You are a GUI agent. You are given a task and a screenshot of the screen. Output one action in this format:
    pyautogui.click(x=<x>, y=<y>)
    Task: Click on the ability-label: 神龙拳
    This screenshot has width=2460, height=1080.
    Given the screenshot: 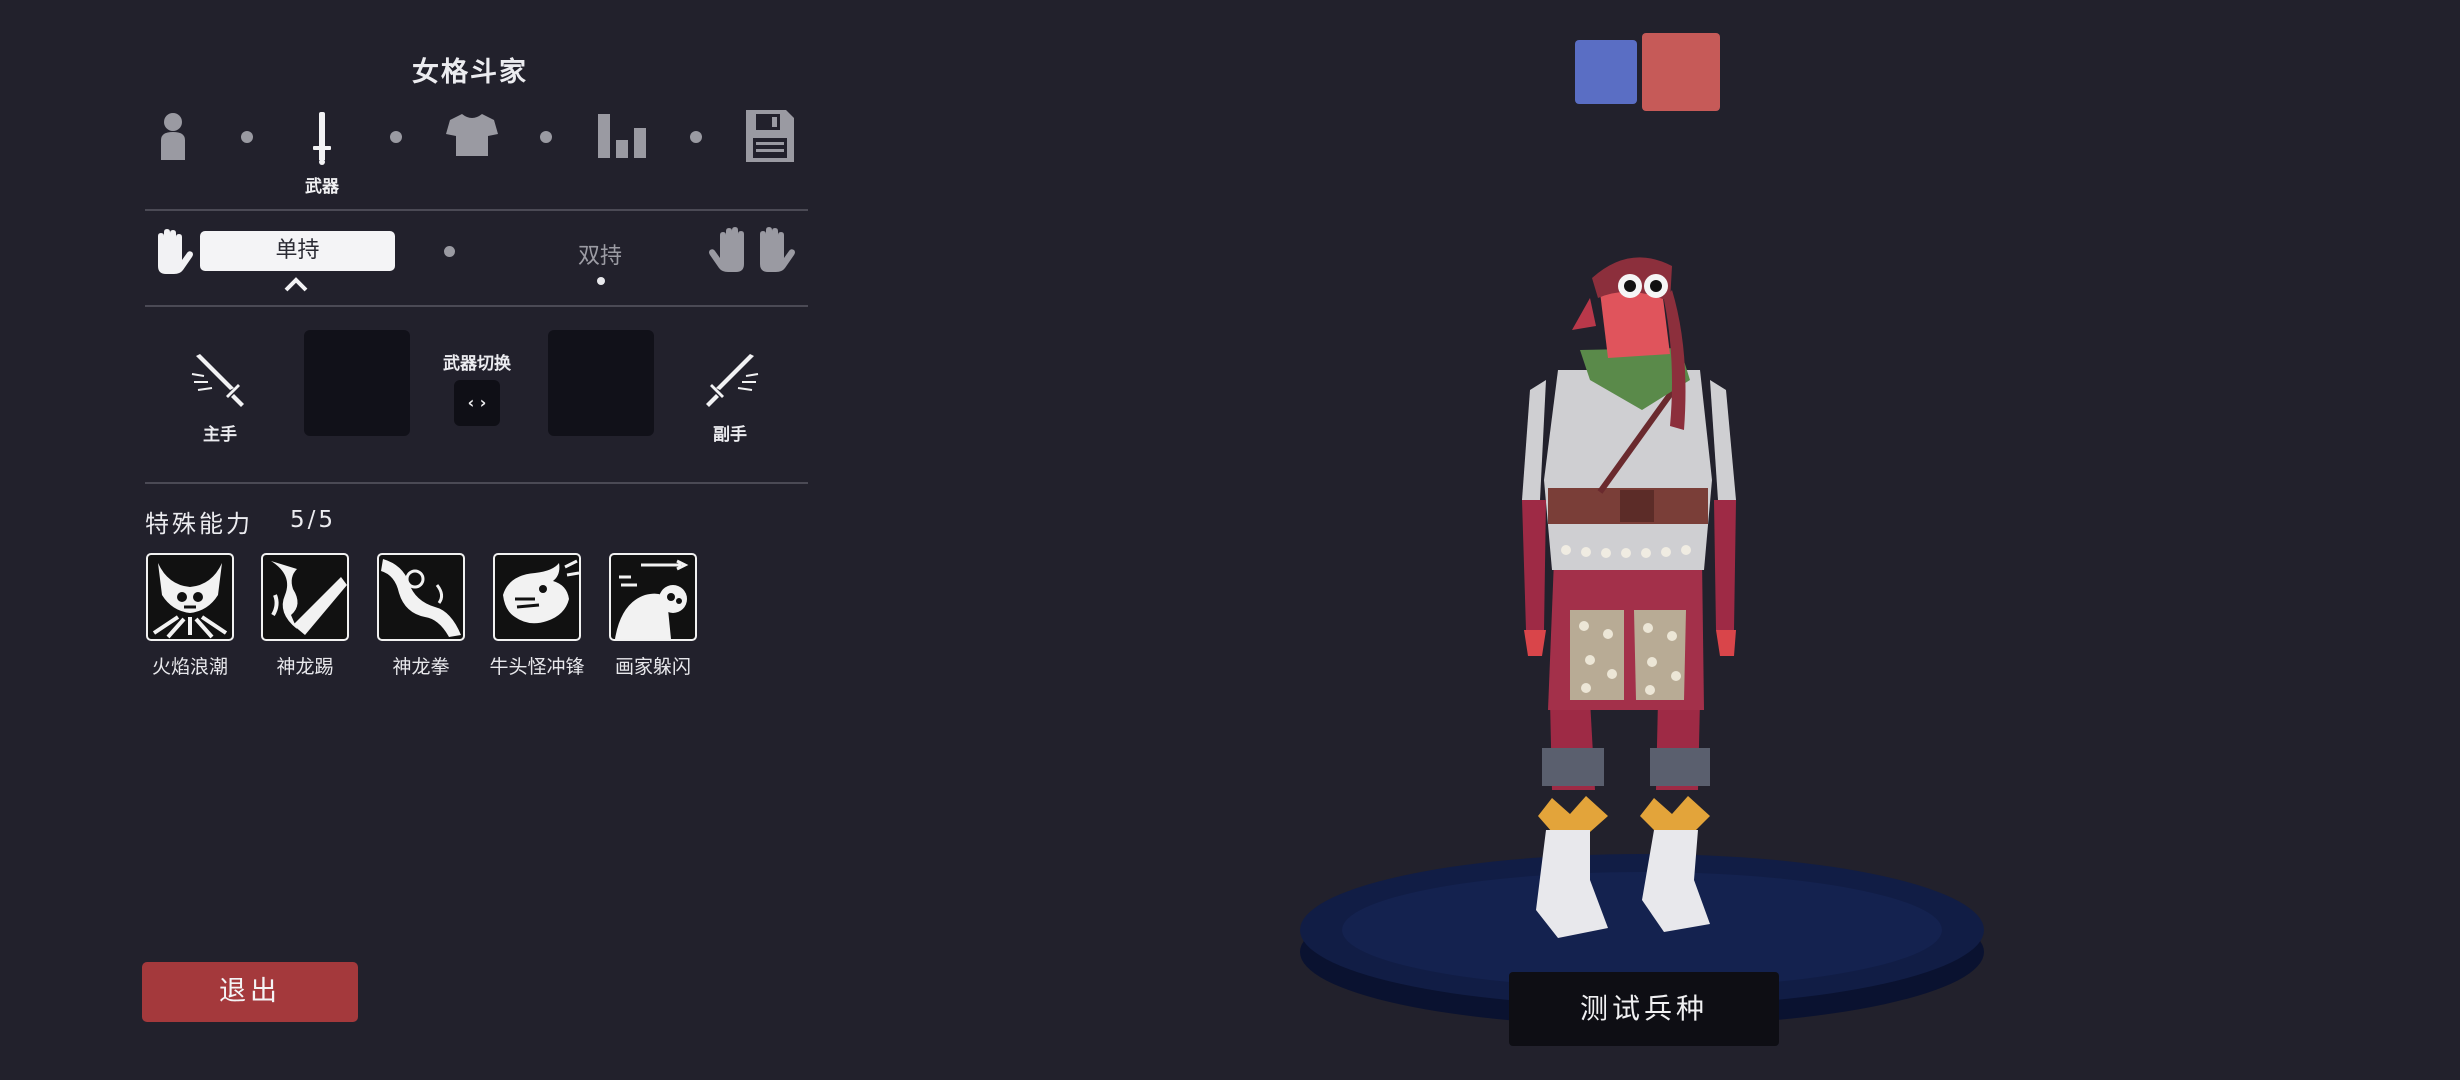 What is the action you would take?
    pyautogui.click(x=421, y=667)
    